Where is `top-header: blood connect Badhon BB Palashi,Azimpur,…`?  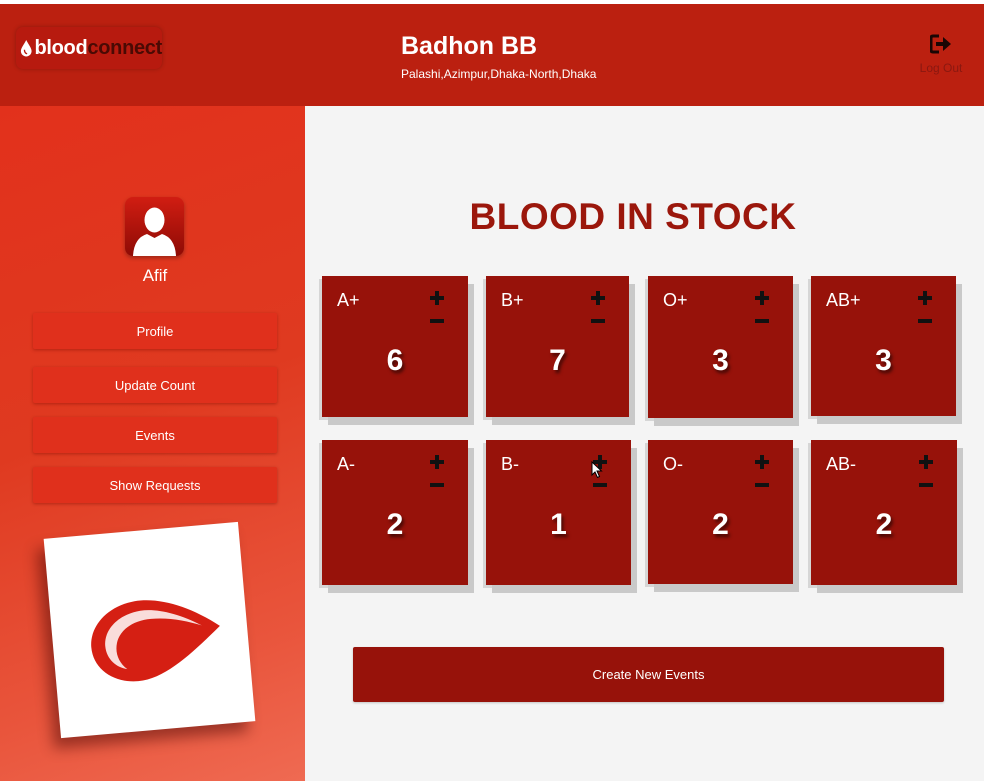
top-header: blood connect Badhon BB Palashi,Azimpur,… is located at coordinates (492, 55).